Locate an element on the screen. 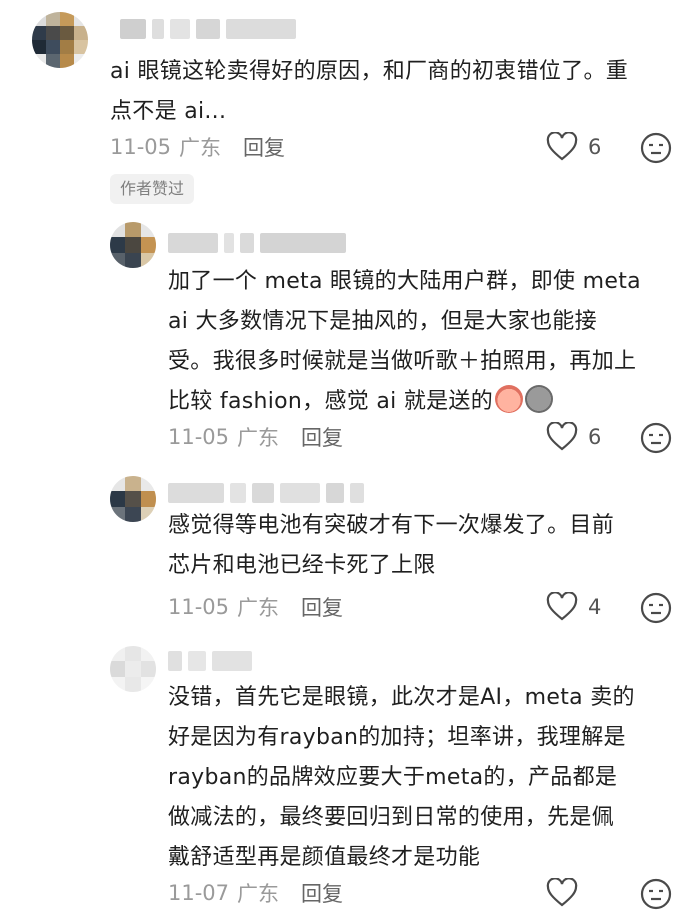 The height and width of the screenshot is (923, 700). comment-line: 比较 fashion，感觉 ai 就是送的 is located at coordinates (423, 402).